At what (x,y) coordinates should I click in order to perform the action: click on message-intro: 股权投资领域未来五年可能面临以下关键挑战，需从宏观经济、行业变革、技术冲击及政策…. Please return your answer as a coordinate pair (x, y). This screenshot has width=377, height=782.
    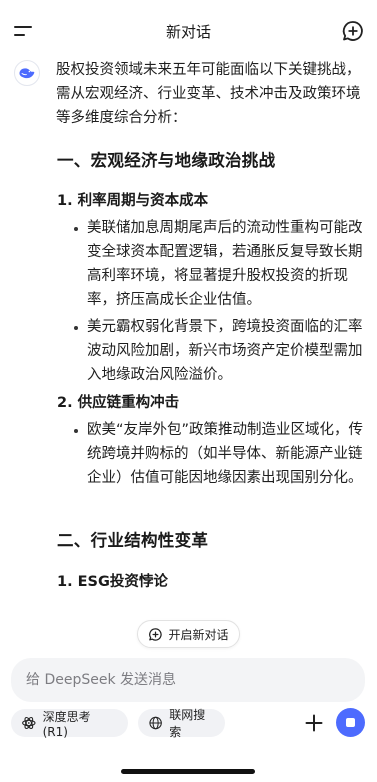
    Looking at the image, I should click on (208, 94).